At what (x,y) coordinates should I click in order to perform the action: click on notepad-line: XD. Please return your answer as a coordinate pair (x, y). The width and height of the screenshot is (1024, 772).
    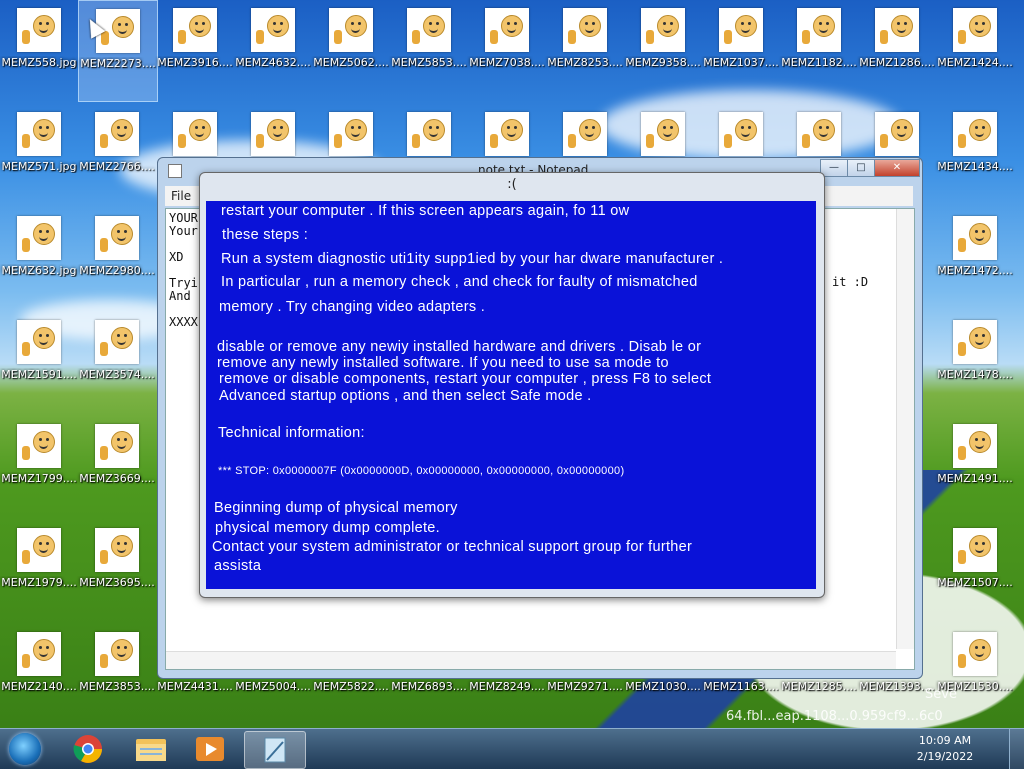
    Looking at the image, I should click on (176, 257).